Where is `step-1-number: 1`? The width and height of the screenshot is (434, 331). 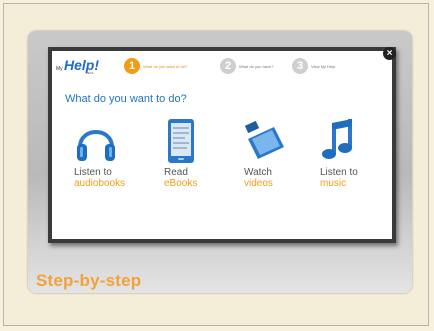
step-1-number: 1 is located at coordinates (132, 66).